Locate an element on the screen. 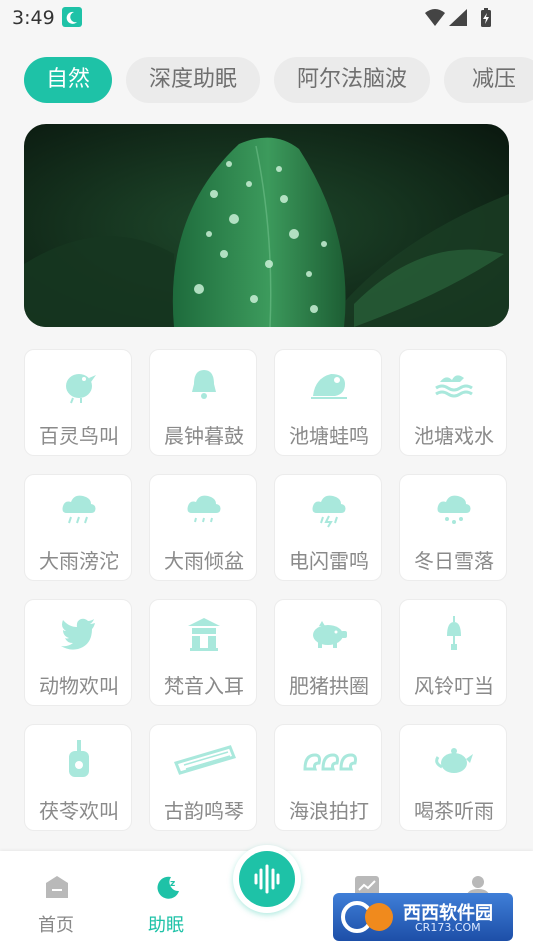 The width and height of the screenshot is (533, 948). water-waves-icon is located at coordinates (454, 386).